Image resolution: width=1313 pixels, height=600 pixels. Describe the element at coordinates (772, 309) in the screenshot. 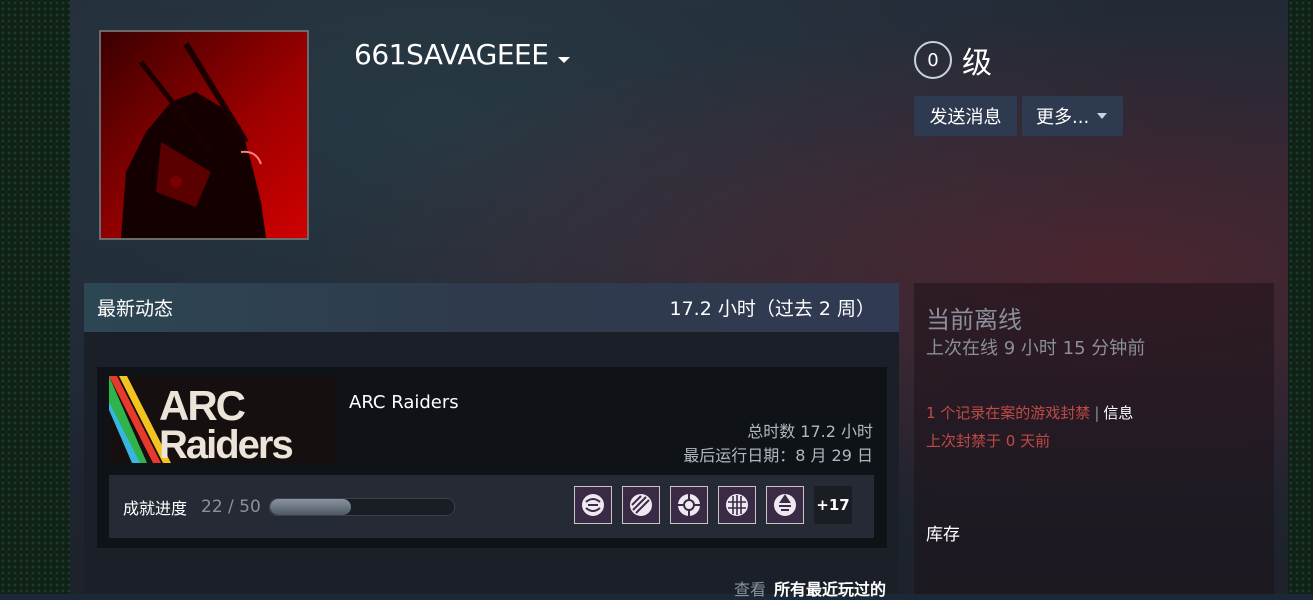

I see `recent-hours: 17.2 小时（过去 2 周）` at that location.